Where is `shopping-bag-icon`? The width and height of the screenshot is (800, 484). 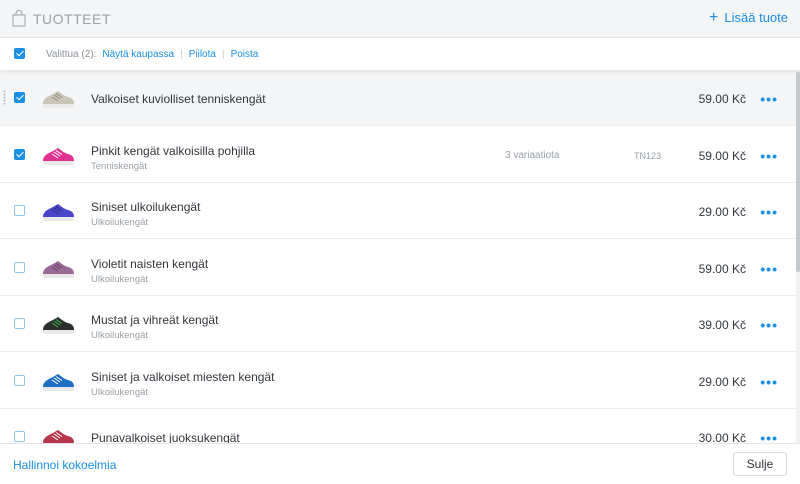 shopping-bag-icon is located at coordinates (19, 18).